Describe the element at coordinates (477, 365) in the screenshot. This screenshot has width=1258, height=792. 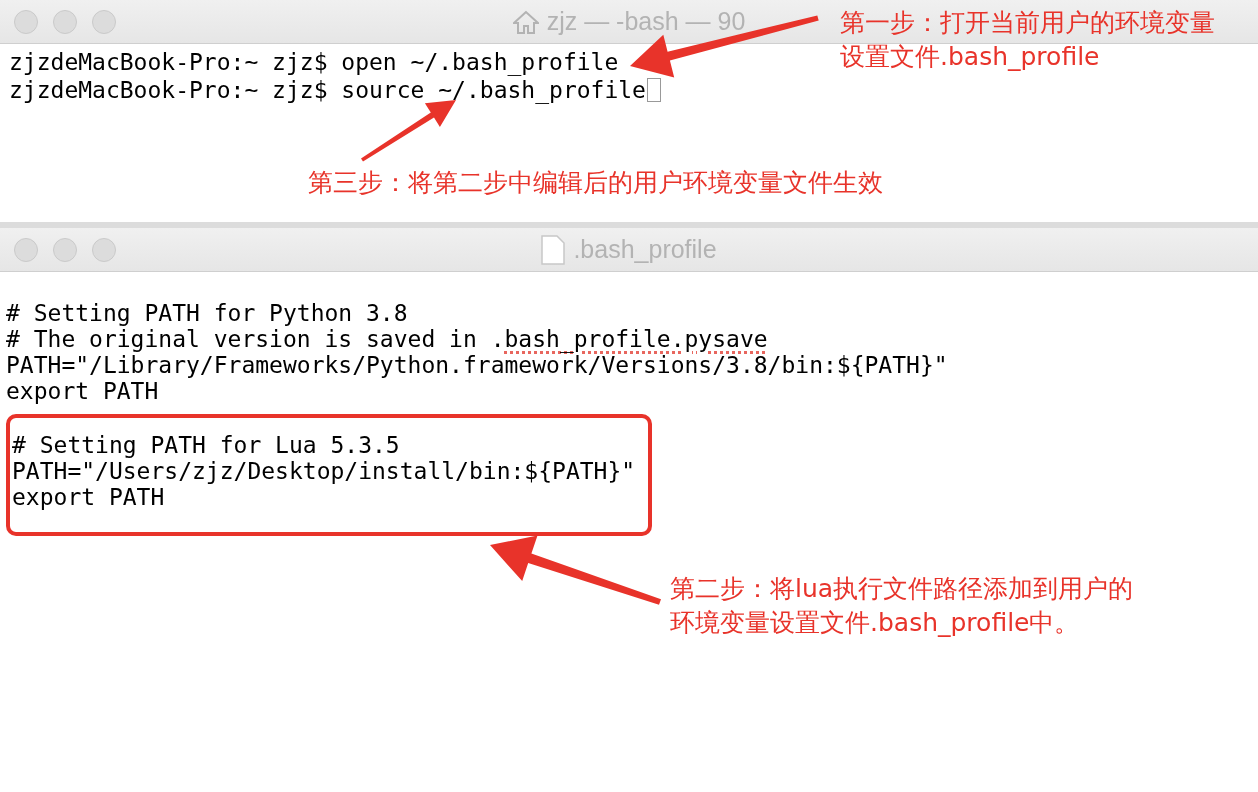
I see `code-line: PATH="/Library/Frameworks/Python.framework/Versions/3.8/bin:${PATH}"` at that location.